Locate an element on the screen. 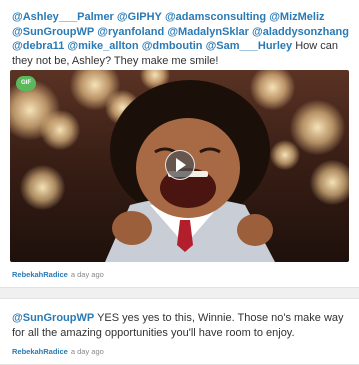  gif-badge: GIF is located at coordinates (26, 83).